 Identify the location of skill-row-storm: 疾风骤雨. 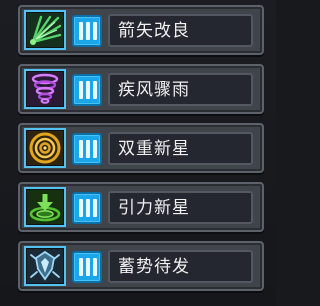
(141, 89).